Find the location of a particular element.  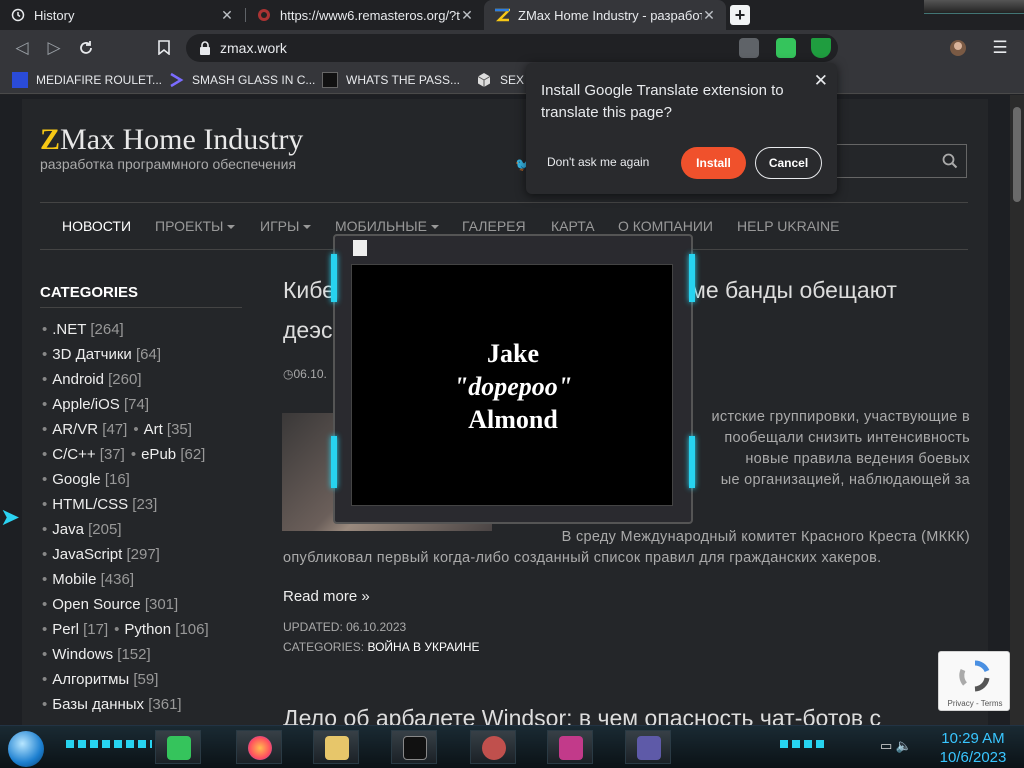

nav-help-ukraine: HELP UKRAINE is located at coordinates (788, 226).